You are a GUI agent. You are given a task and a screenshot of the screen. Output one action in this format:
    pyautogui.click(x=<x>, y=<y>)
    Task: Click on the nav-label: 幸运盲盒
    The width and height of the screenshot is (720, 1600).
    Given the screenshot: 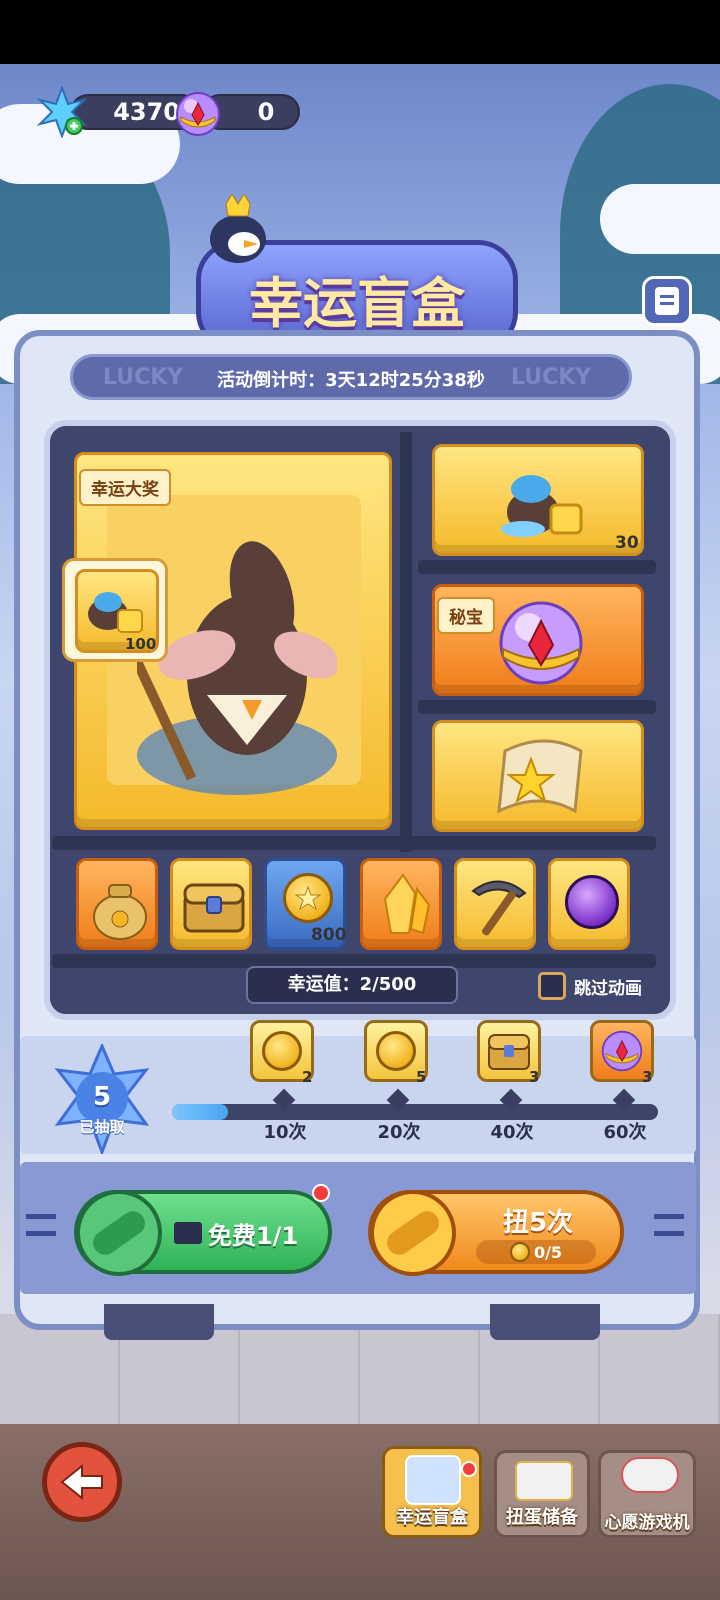 What is the action you would take?
    pyautogui.click(x=432, y=1517)
    